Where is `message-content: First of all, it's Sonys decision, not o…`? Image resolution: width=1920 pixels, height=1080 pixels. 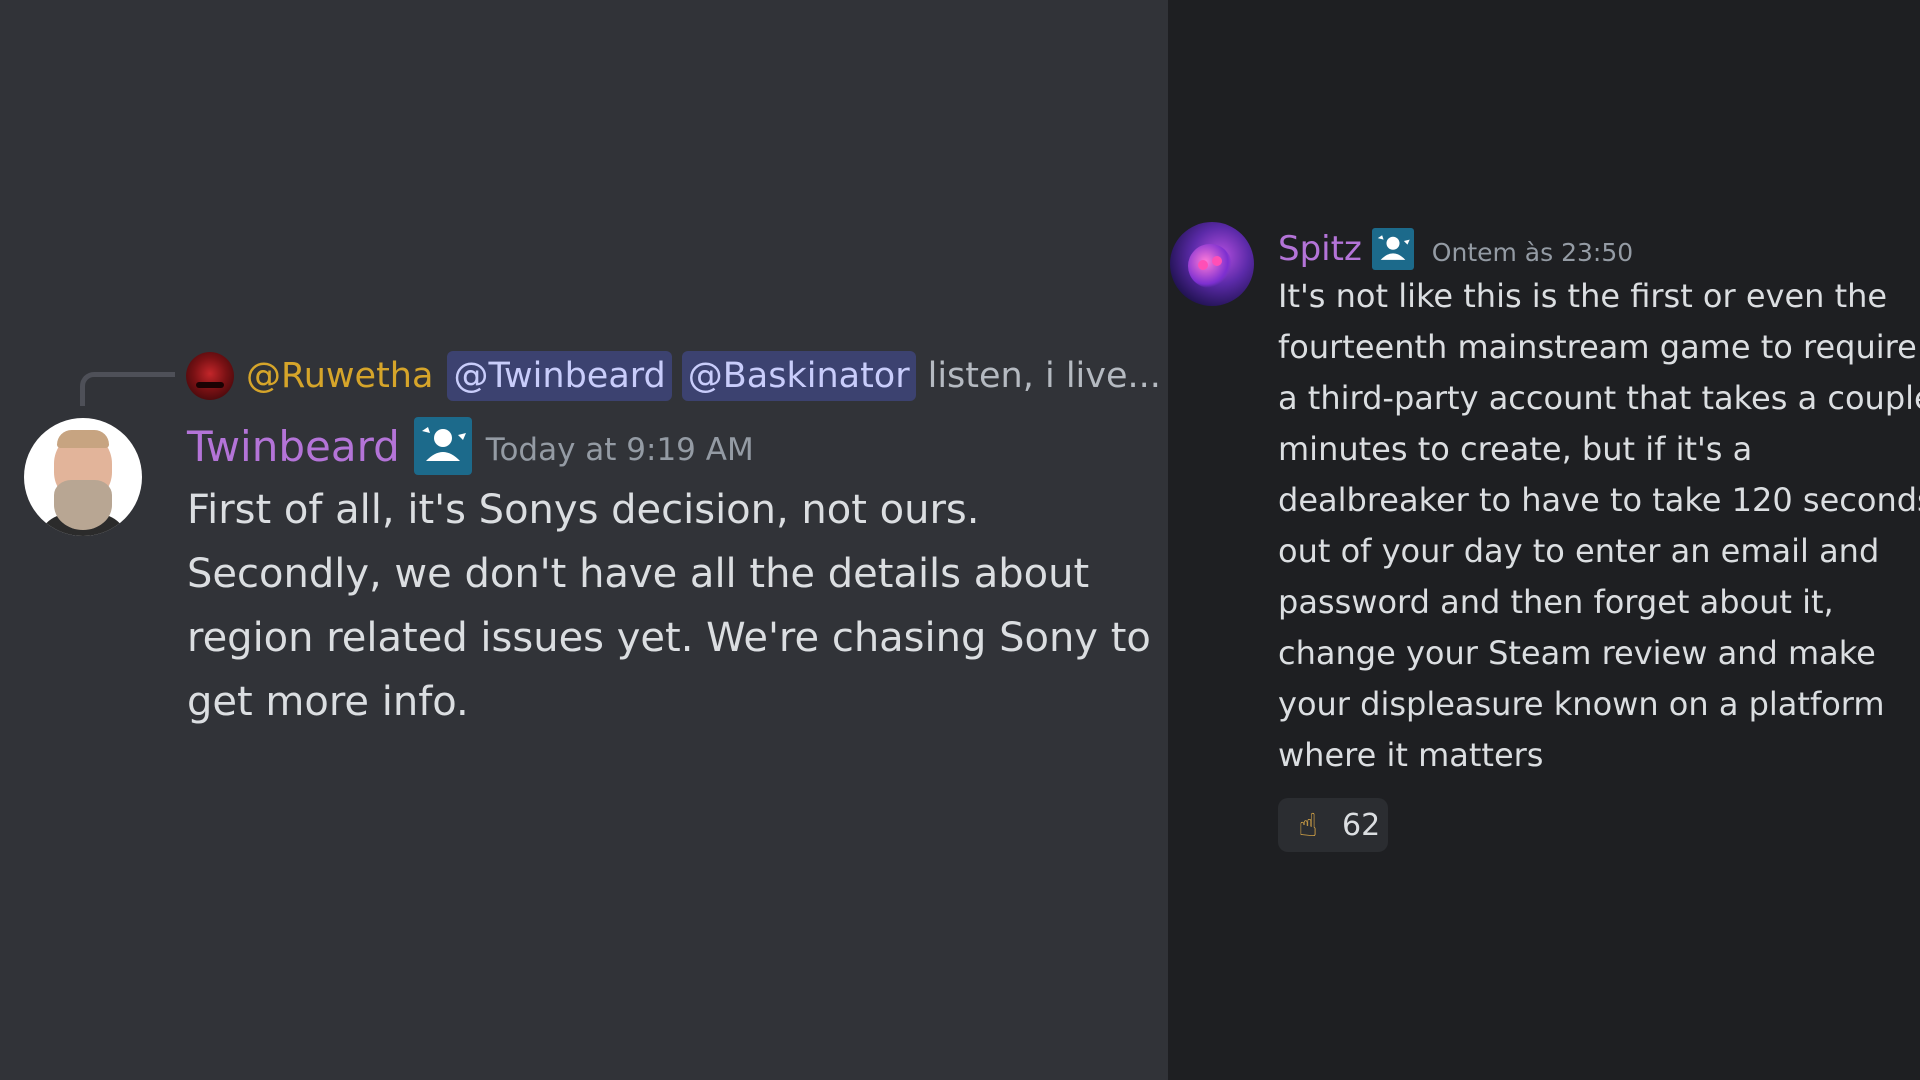 message-content: First of all, it's Sonys decision, not o… is located at coordinates (669, 606).